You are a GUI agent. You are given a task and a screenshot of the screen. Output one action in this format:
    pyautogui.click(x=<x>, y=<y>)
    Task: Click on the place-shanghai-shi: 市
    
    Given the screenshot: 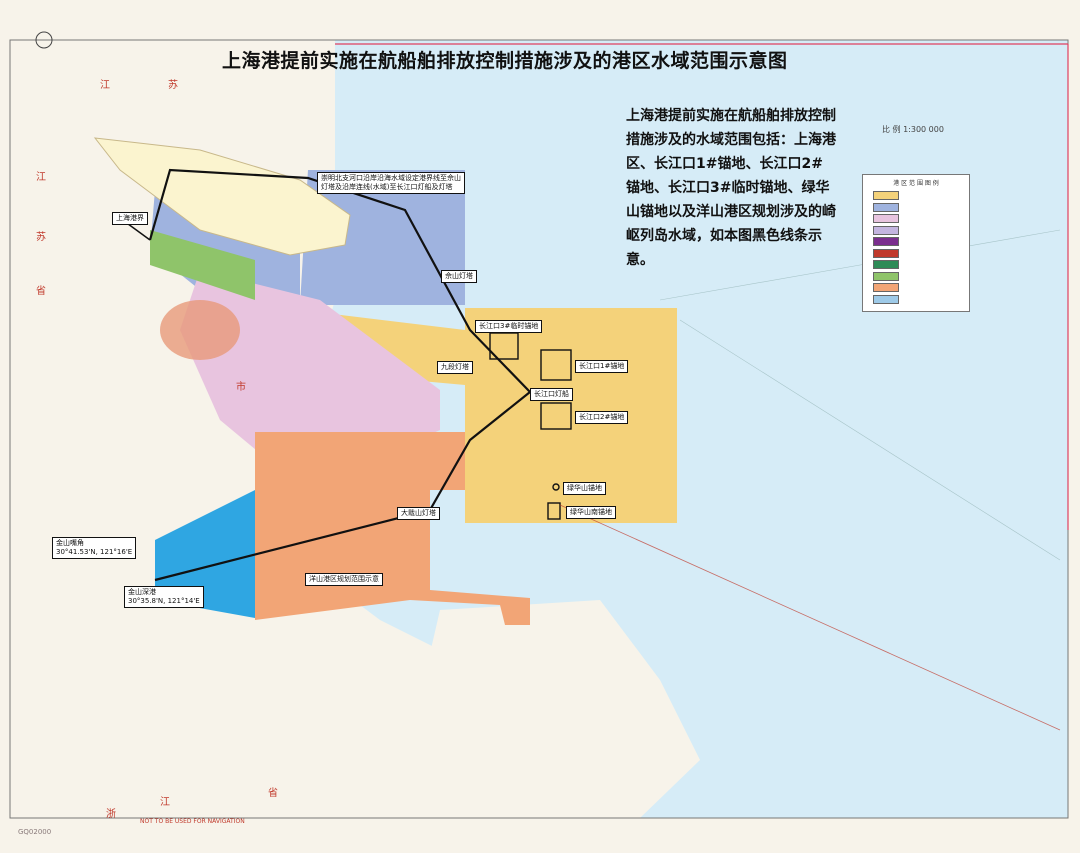 What is the action you would take?
    pyautogui.click(x=241, y=387)
    